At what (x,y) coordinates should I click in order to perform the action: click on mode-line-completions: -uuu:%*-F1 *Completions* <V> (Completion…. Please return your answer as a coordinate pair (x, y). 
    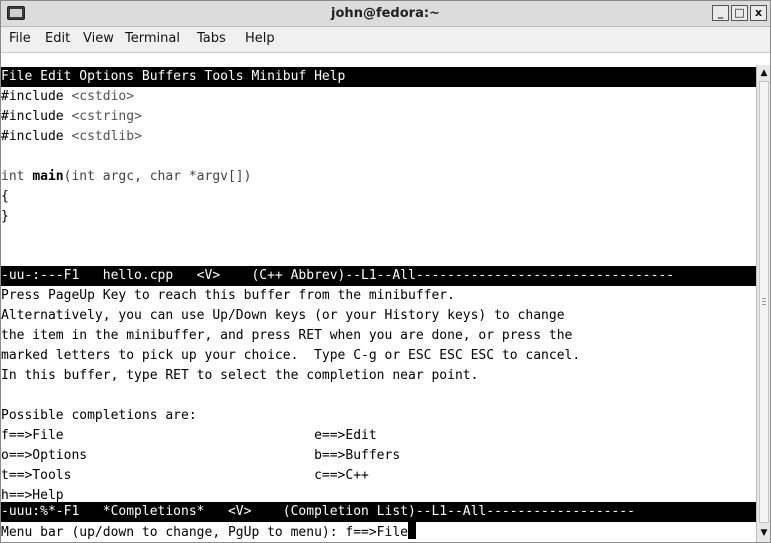
    Looking at the image, I should click on (378, 512).